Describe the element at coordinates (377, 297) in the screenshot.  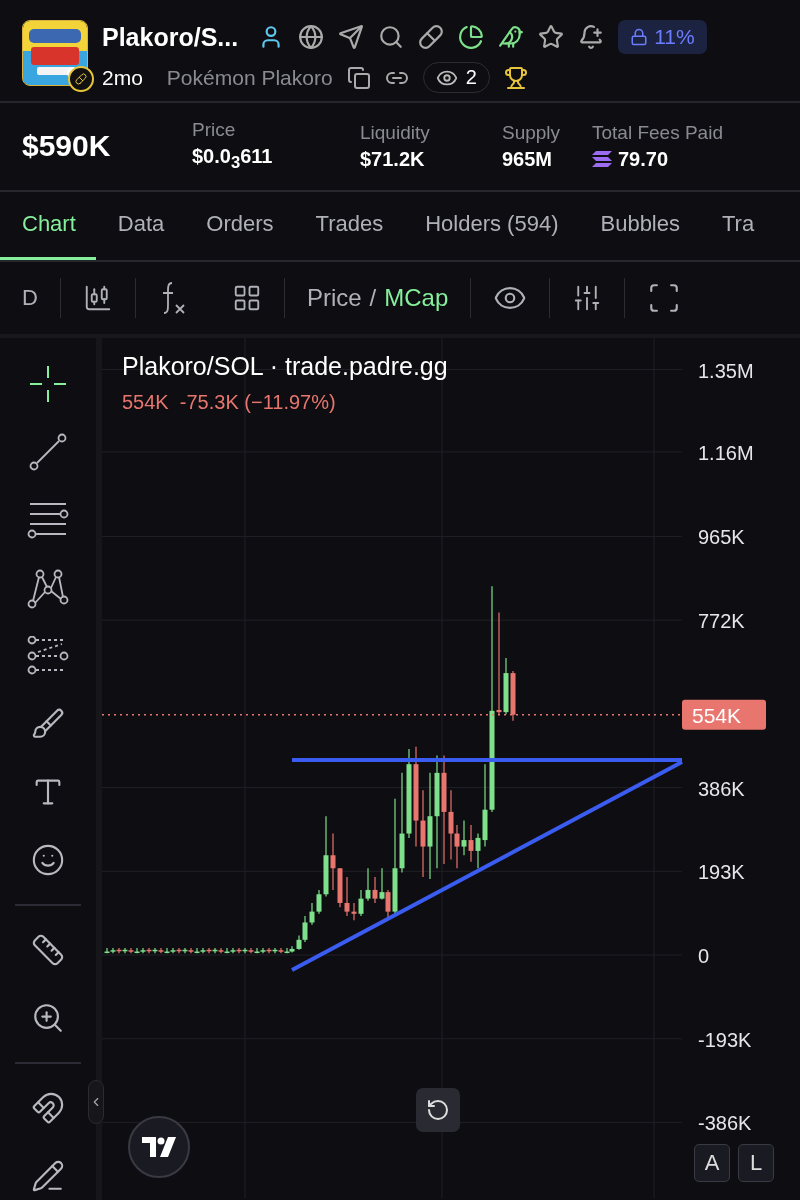
I see `price-mcap-toggle: Price / MCap` at that location.